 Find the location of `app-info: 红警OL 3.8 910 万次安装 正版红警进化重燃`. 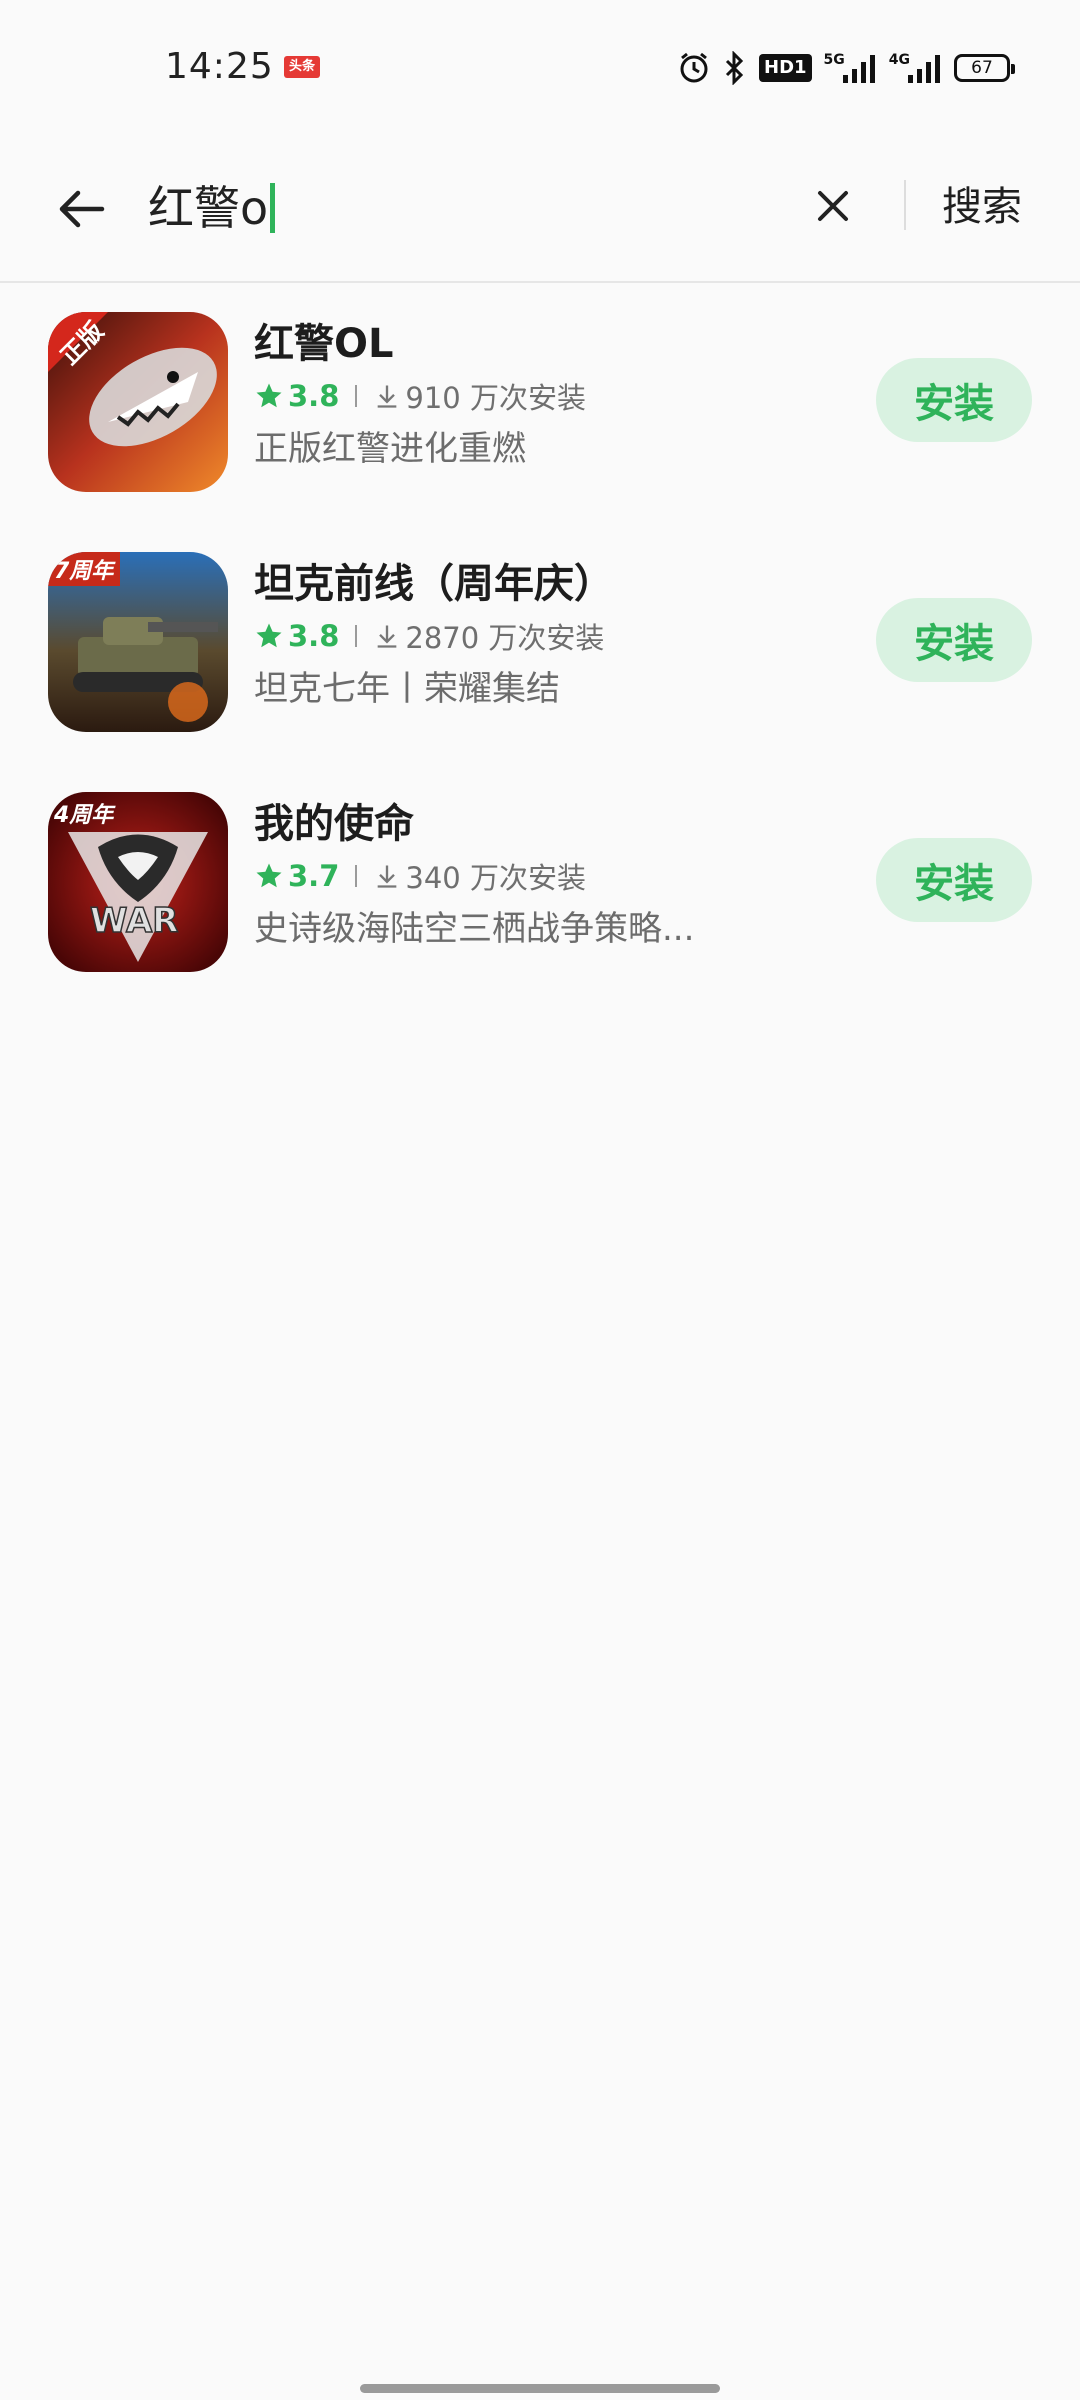

app-info: 红警OL 3.8 910 万次安装 正版红警进化重燃 is located at coordinates (544, 395).